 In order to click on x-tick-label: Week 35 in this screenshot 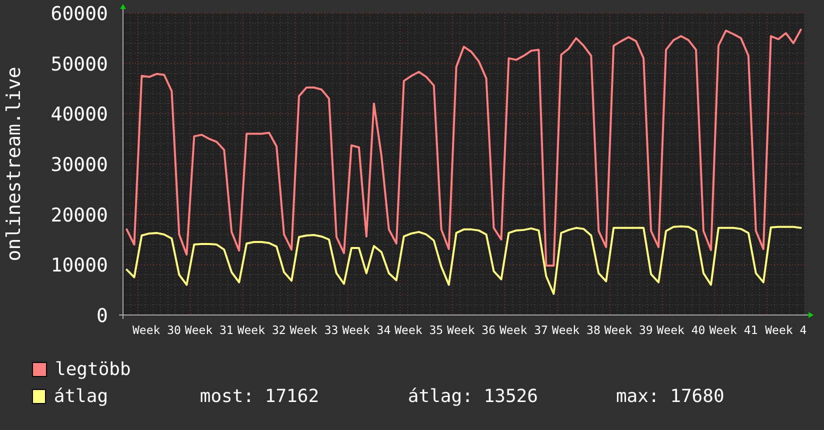, I will do `click(419, 330)`.